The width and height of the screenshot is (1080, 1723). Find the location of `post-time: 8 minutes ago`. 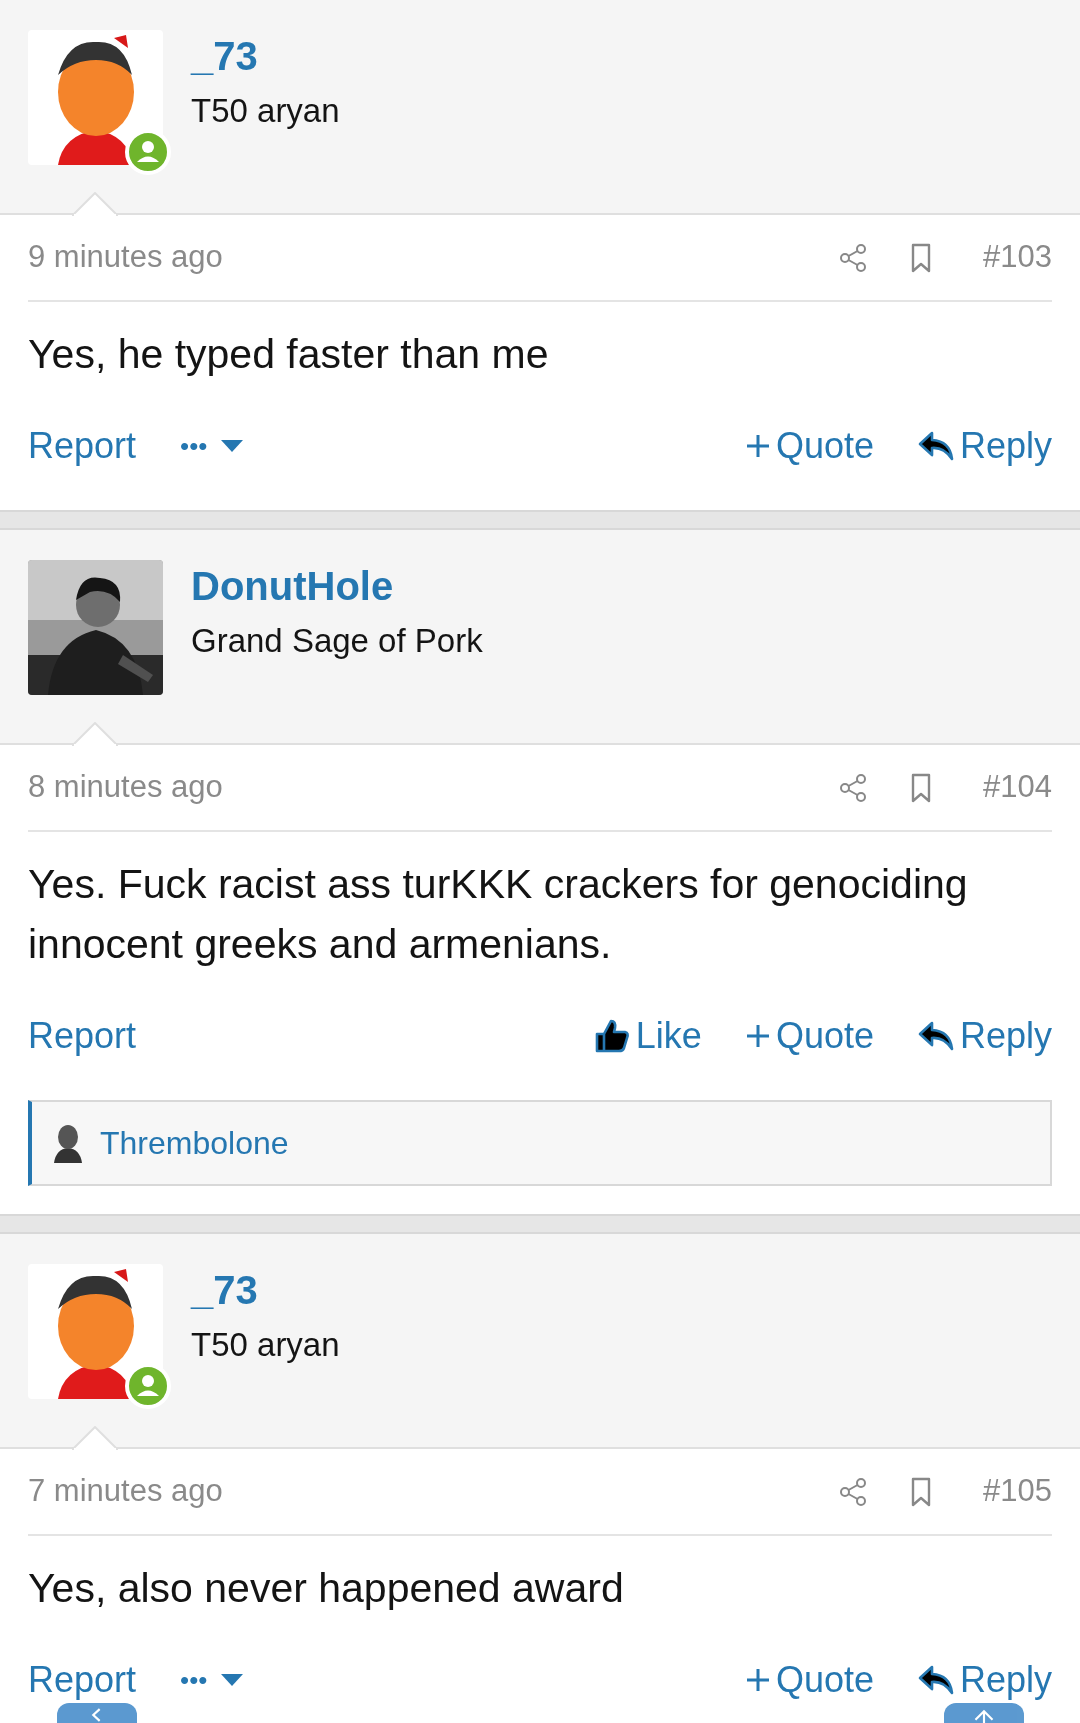

post-time: 8 minutes ago is located at coordinates (125, 787).